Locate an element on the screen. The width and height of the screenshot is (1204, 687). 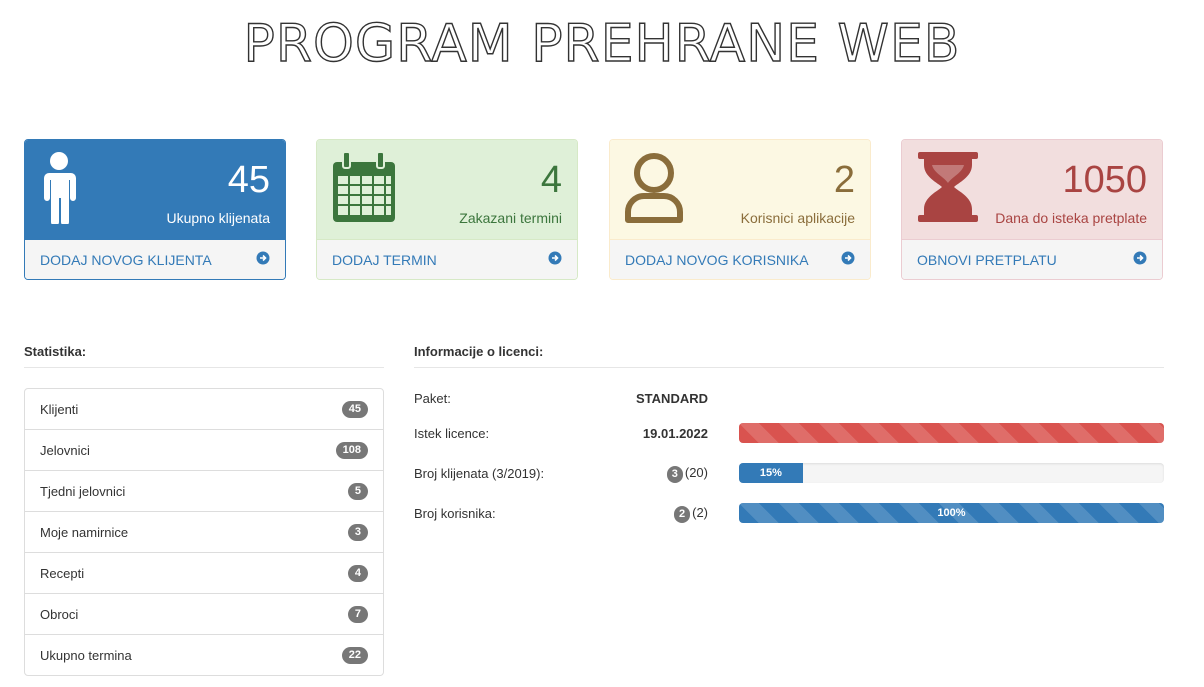
list-item: Ukupno termina 22 is located at coordinates (204, 654).